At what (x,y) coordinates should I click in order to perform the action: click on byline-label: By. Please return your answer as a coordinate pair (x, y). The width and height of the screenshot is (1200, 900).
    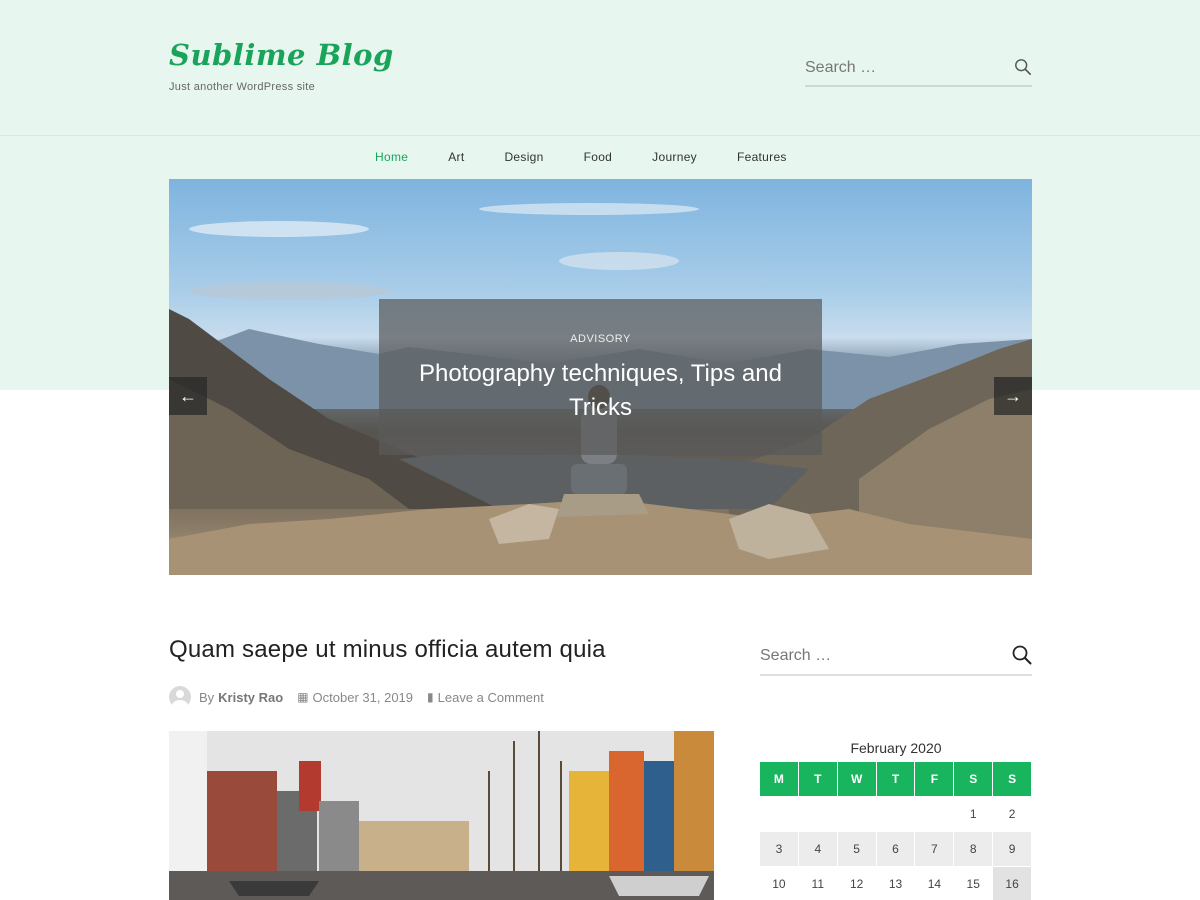
    Looking at the image, I should click on (207, 697).